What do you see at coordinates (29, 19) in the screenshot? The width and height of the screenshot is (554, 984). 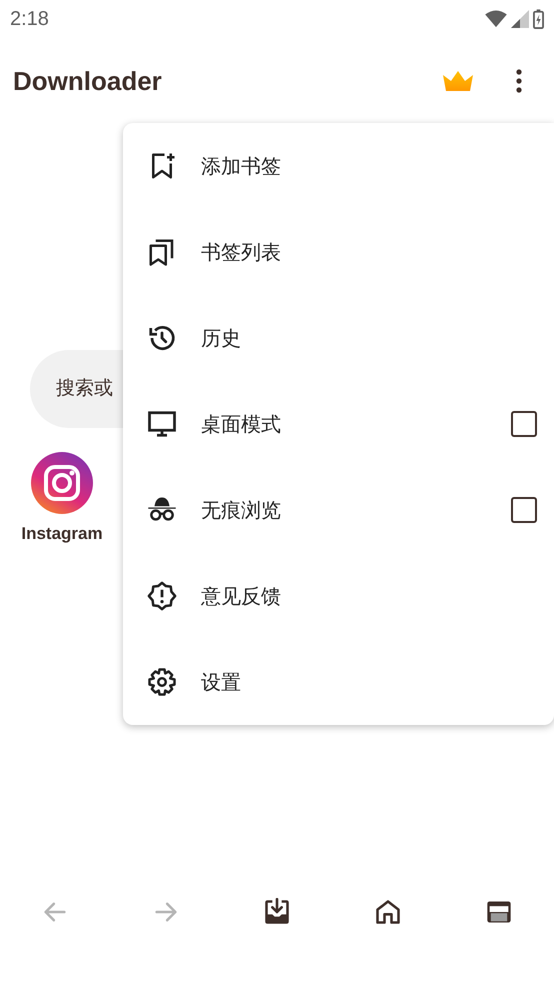 I see `status-time: 2:18` at bounding box center [29, 19].